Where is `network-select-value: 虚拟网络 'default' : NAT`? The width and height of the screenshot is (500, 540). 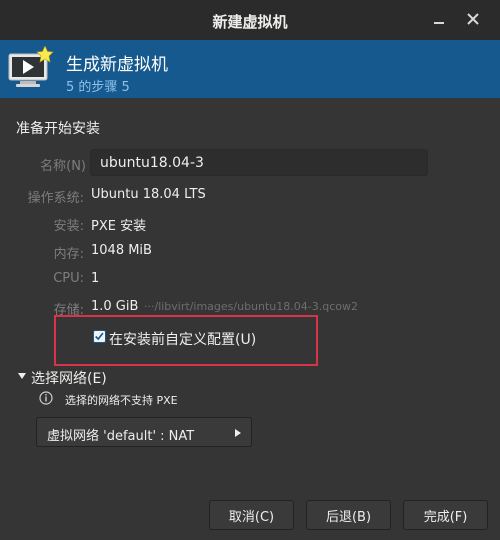
network-select-value: 虚拟网络 'default' : NAT is located at coordinates (121, 436).